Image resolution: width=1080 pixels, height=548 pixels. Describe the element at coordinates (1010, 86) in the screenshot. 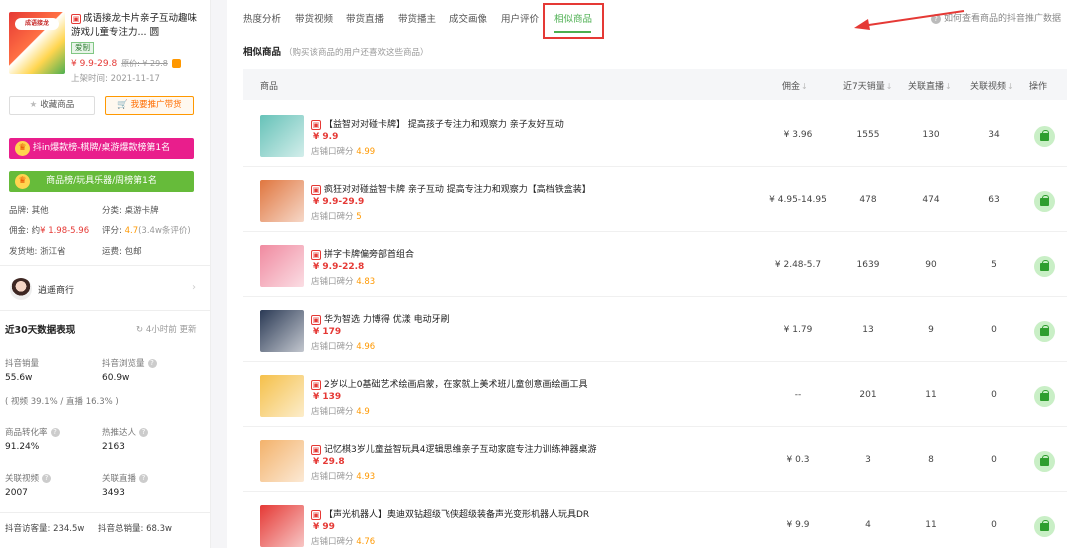

I see `sort-icon: ↓` at that location.